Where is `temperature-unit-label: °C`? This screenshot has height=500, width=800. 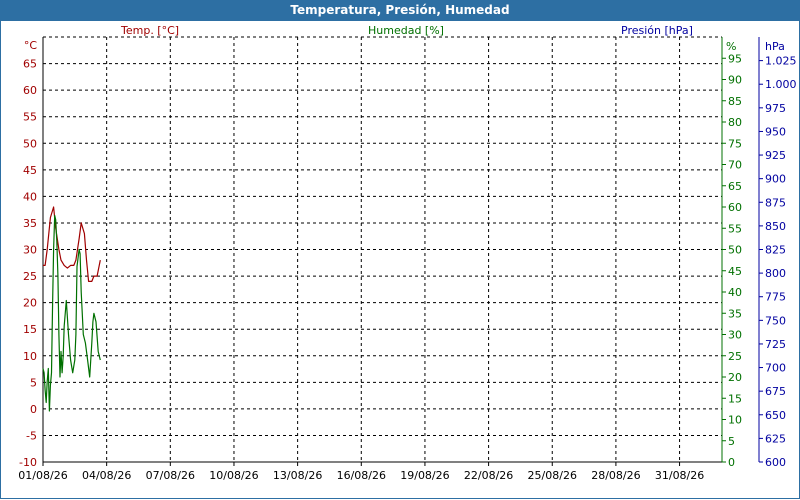
temperature-unit-label: °C is located at coordinates (31, 45).